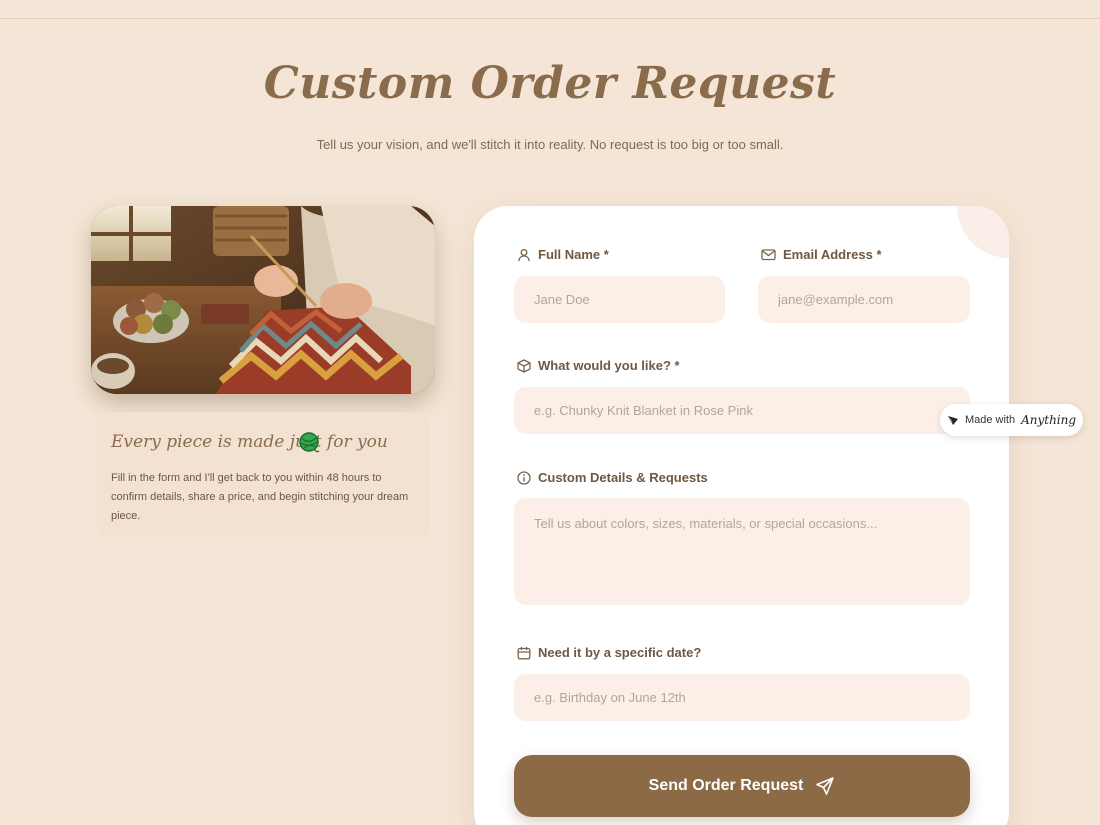 This screenshot has height=825, width=1100. What do you see at coordinates (524, 652) in the screenshot?
I see `calendar-icon` at bounding box center [524, 652].